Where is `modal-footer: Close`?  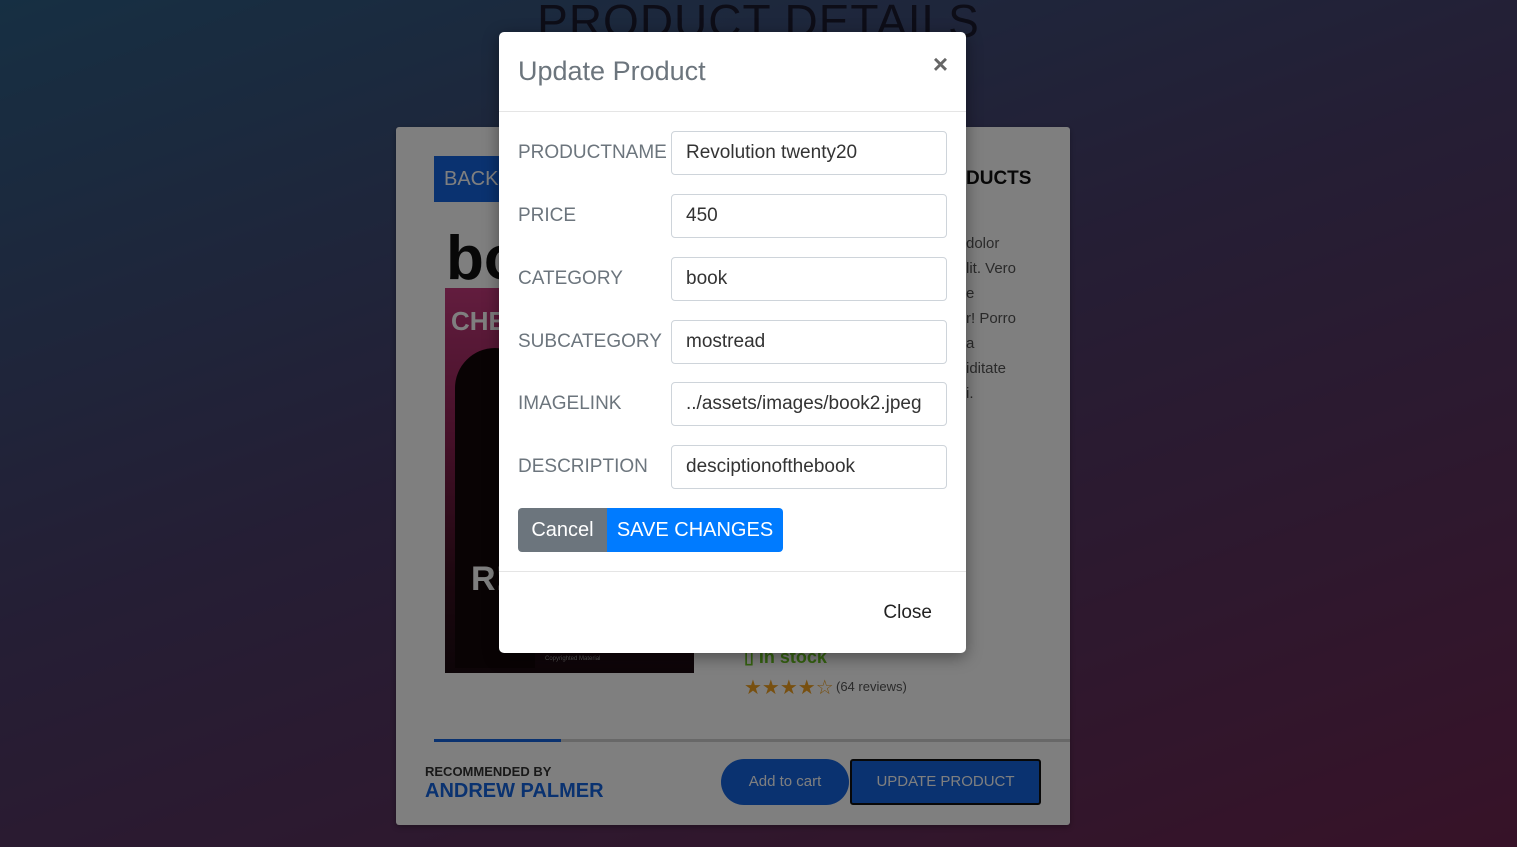
modal-footer: Close is located at coordinates (732, 612).